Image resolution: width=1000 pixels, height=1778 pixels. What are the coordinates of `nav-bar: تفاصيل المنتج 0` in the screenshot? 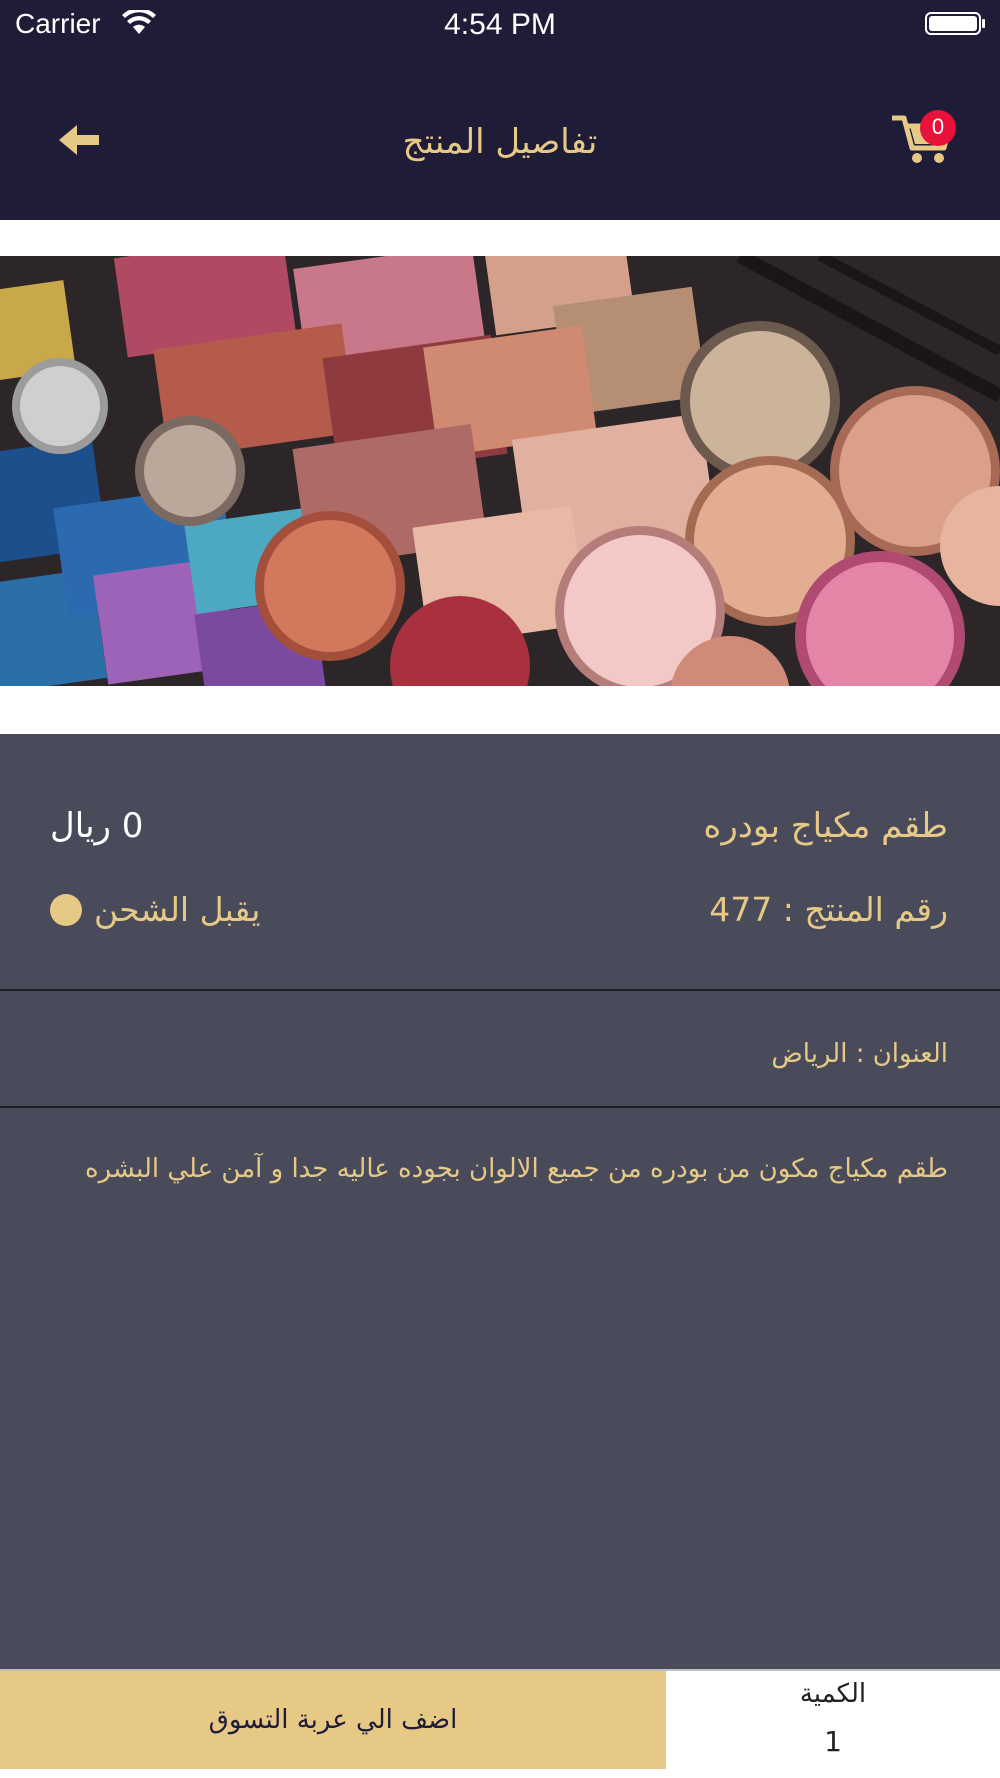 It's located at (500, 135).